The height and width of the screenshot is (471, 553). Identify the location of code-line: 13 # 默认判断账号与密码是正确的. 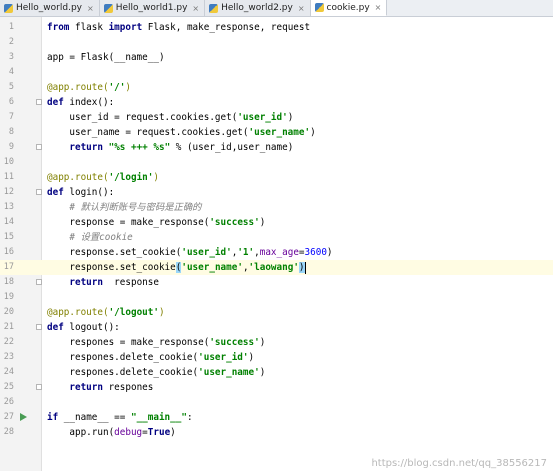
(276, 207).